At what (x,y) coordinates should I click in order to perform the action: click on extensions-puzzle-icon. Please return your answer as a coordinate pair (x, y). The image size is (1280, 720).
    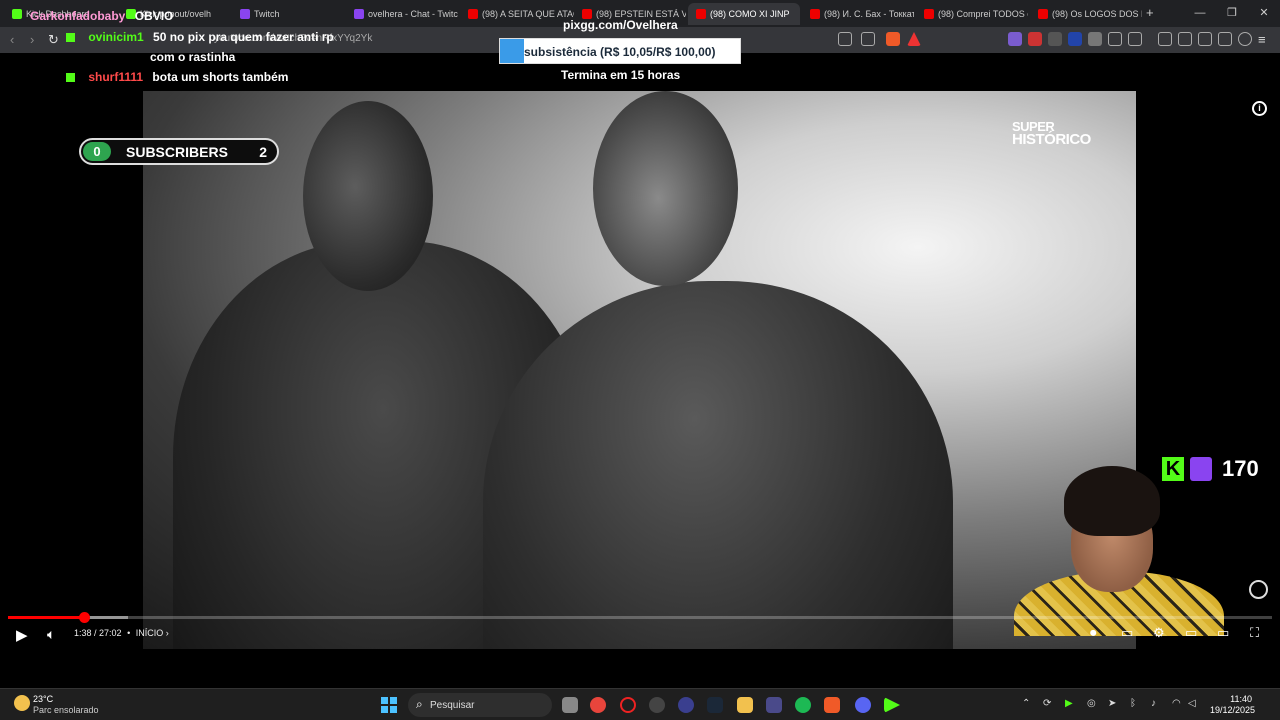
    Looking at the image, I should click on (1115, 39).